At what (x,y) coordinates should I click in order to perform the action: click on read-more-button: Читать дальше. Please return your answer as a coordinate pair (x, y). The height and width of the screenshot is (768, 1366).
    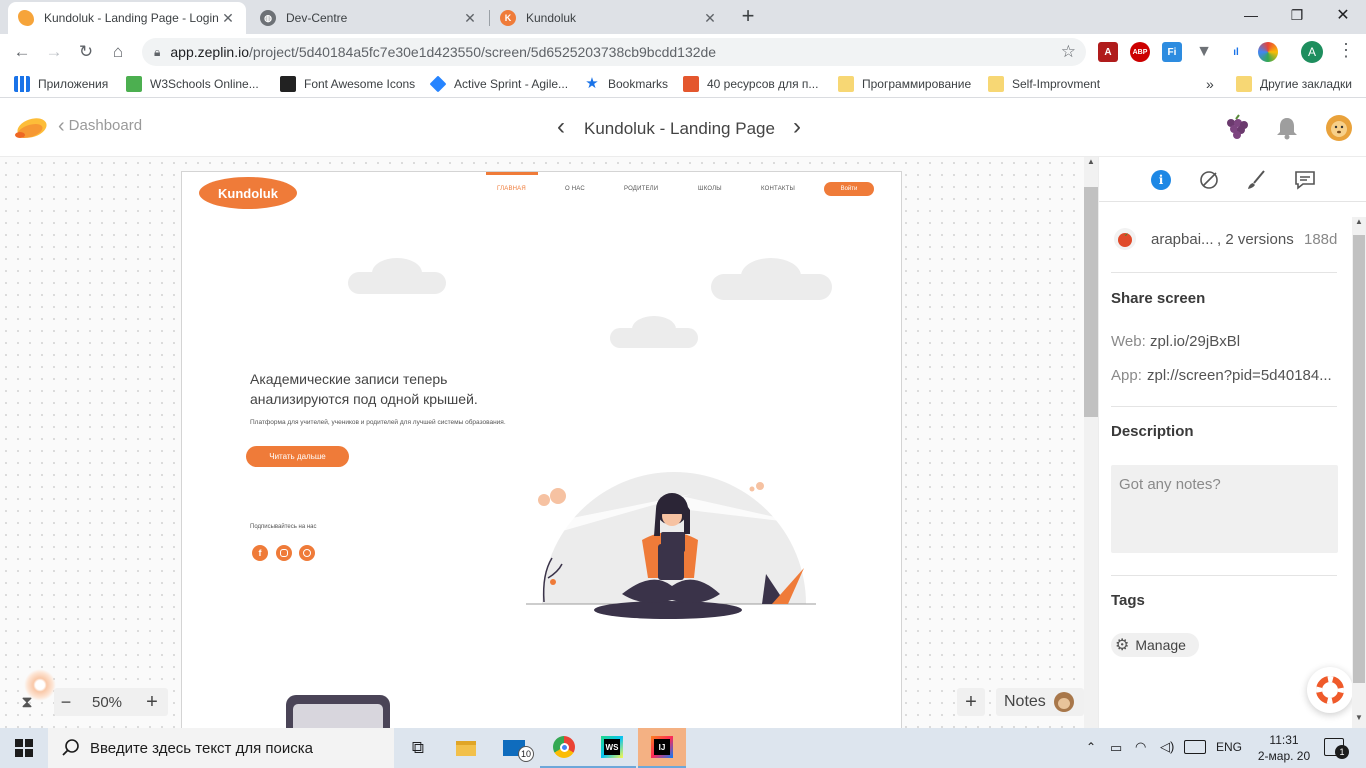
    Looking at the image, I should click on (297, 456).